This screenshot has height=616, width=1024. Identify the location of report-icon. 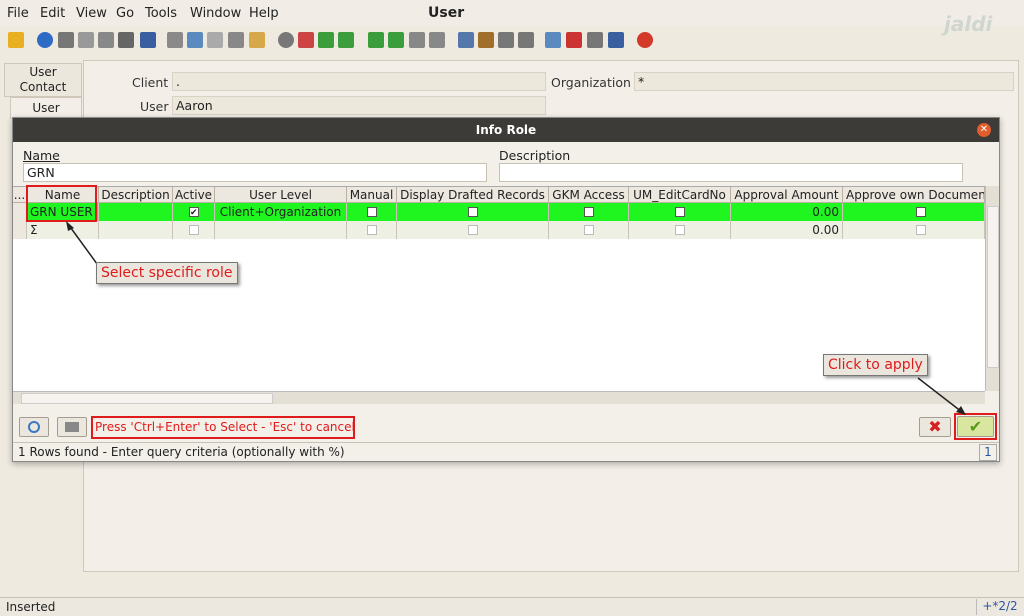
(466, 40).